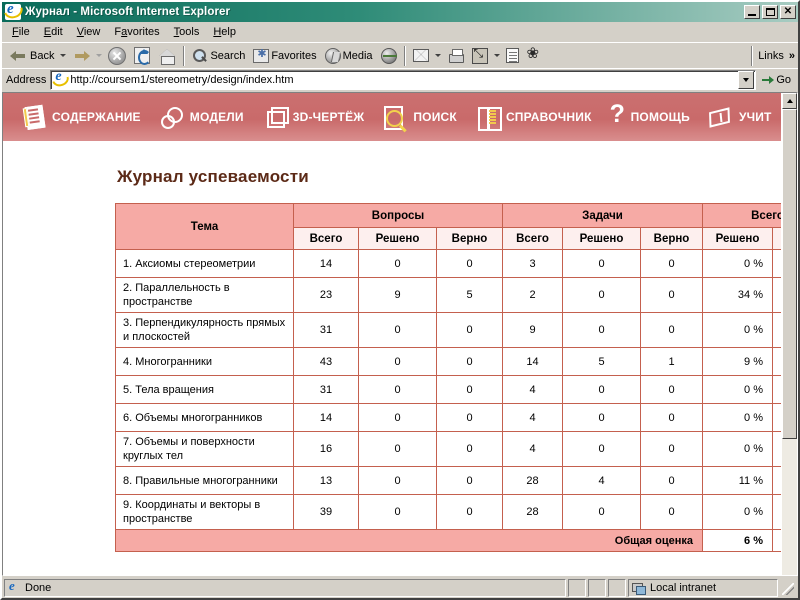 The height and width of the screenshot is (600, 800). I want to click on table-row: 5. Тела вращения 31 0 0 4 0 0 0 % 0 %, so click(448, 389).